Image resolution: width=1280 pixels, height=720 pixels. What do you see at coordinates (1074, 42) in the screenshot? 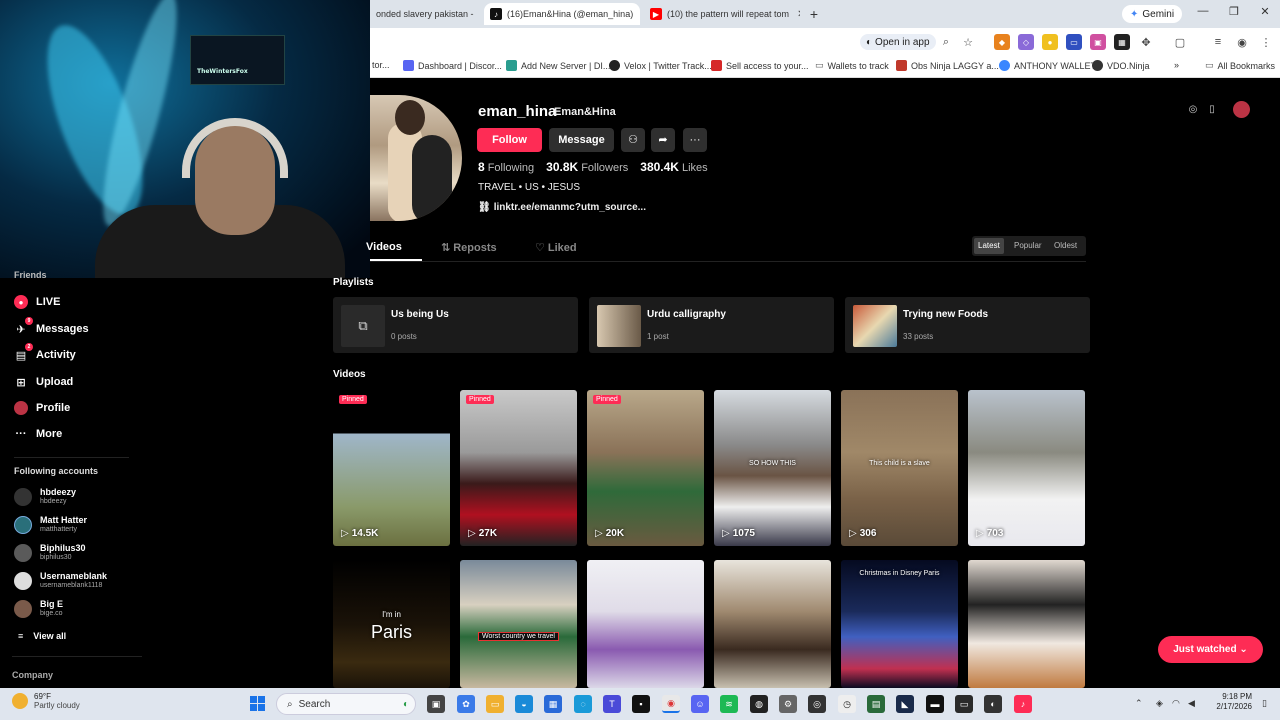
I see `extension-icon: ▭` at bounding box center [1074, 42].